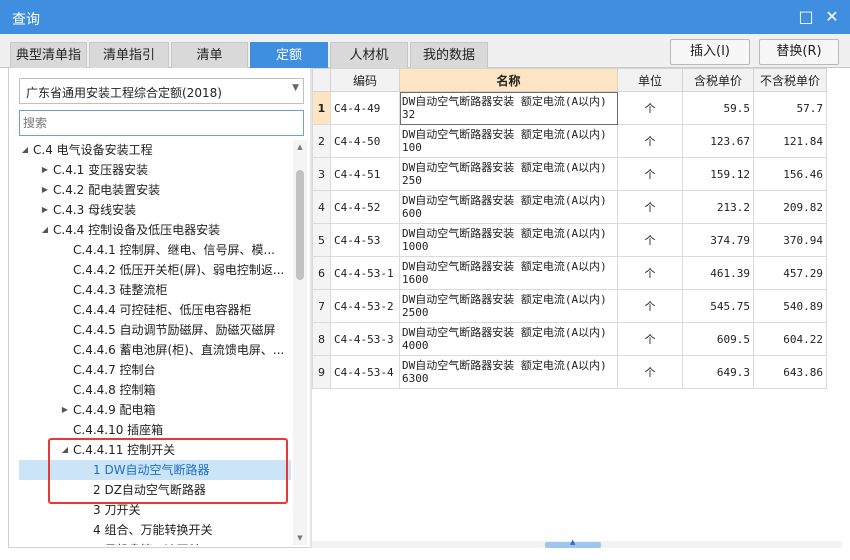 The width and height of the screenshot is (850, 560). Describe the element at coordinates (718, 339) in the screenshot. I see `price-with-tax-cell: 609.5` at that location.